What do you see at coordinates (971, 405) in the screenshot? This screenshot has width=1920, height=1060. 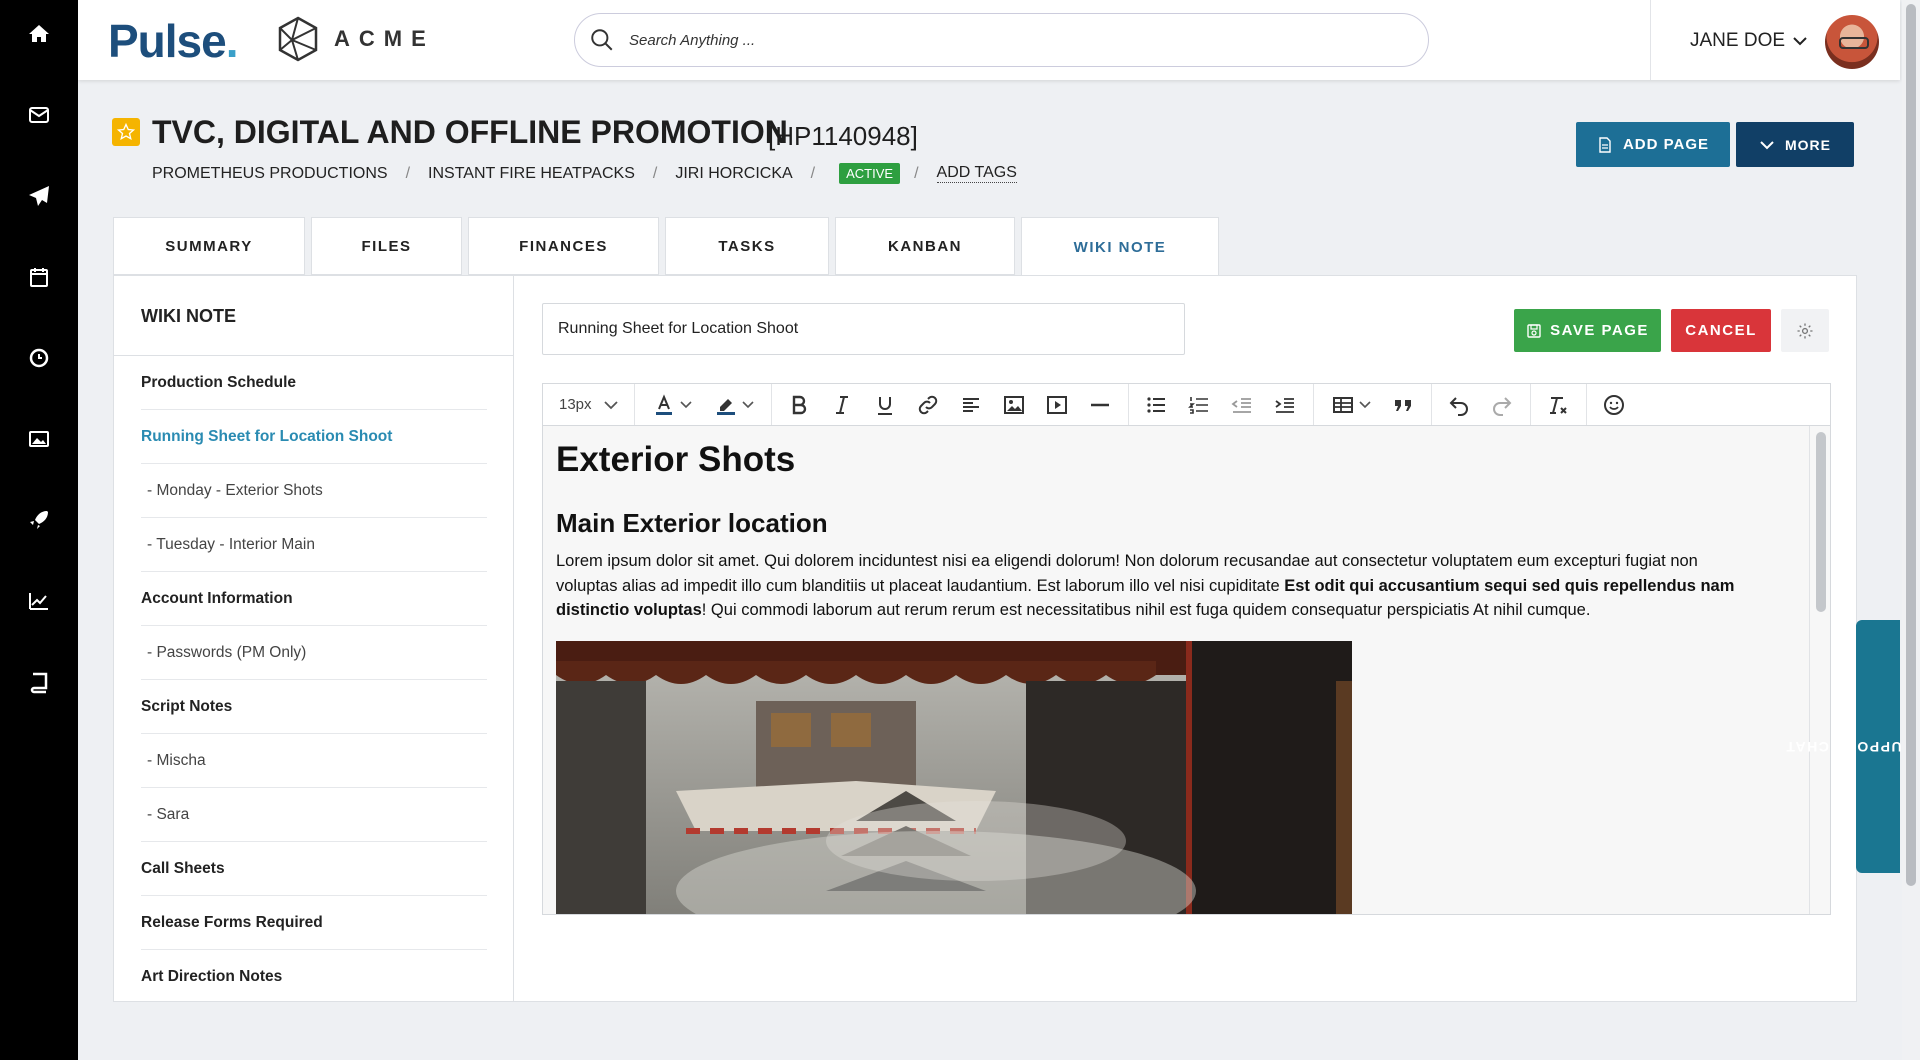 I see `align-button` at bounding box center [971, 405].